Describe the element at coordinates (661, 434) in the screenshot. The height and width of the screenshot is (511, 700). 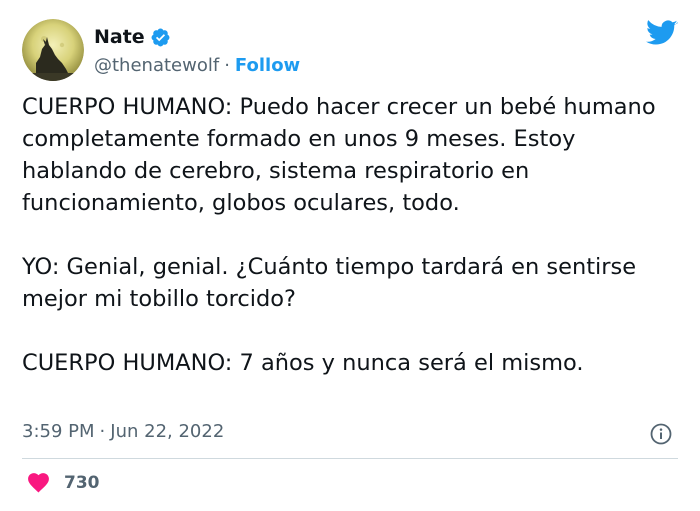
I see `info-icon` at that location.